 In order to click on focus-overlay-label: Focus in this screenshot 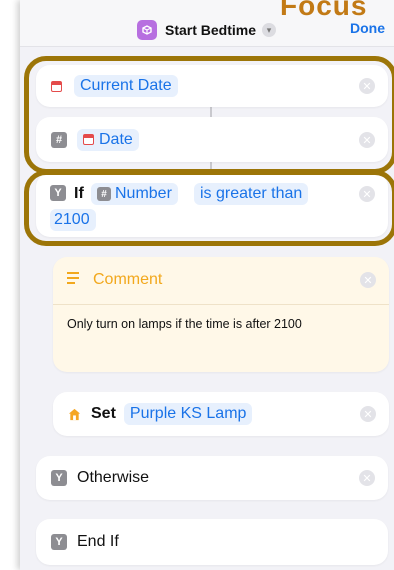, I will do `click(324, 10)`.